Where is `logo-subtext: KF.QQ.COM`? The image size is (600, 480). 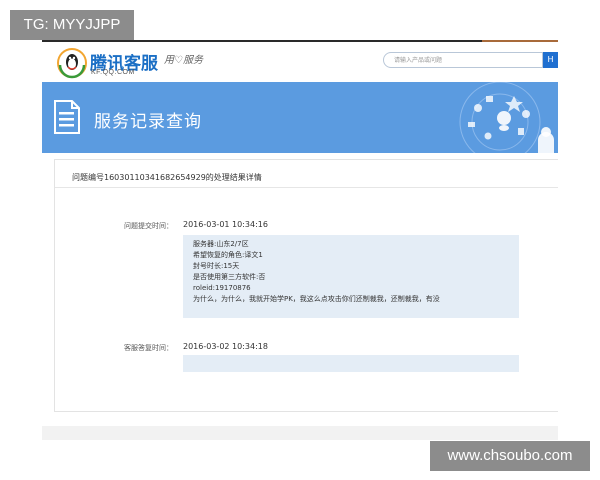 logo-subtext: KF.QQ.COM is located at coordinates (113, 72).